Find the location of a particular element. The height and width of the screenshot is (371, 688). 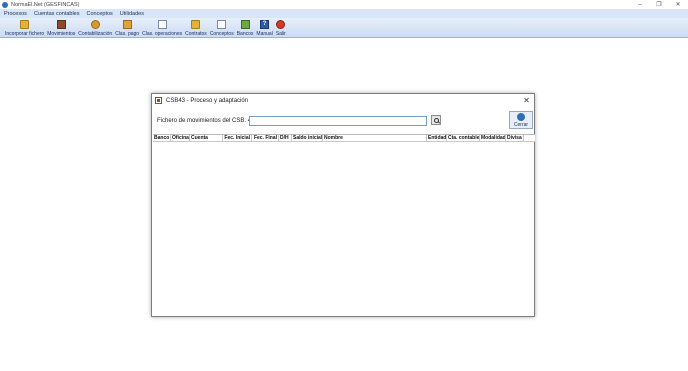

csb43-icon is located at coordinates (158, 100).